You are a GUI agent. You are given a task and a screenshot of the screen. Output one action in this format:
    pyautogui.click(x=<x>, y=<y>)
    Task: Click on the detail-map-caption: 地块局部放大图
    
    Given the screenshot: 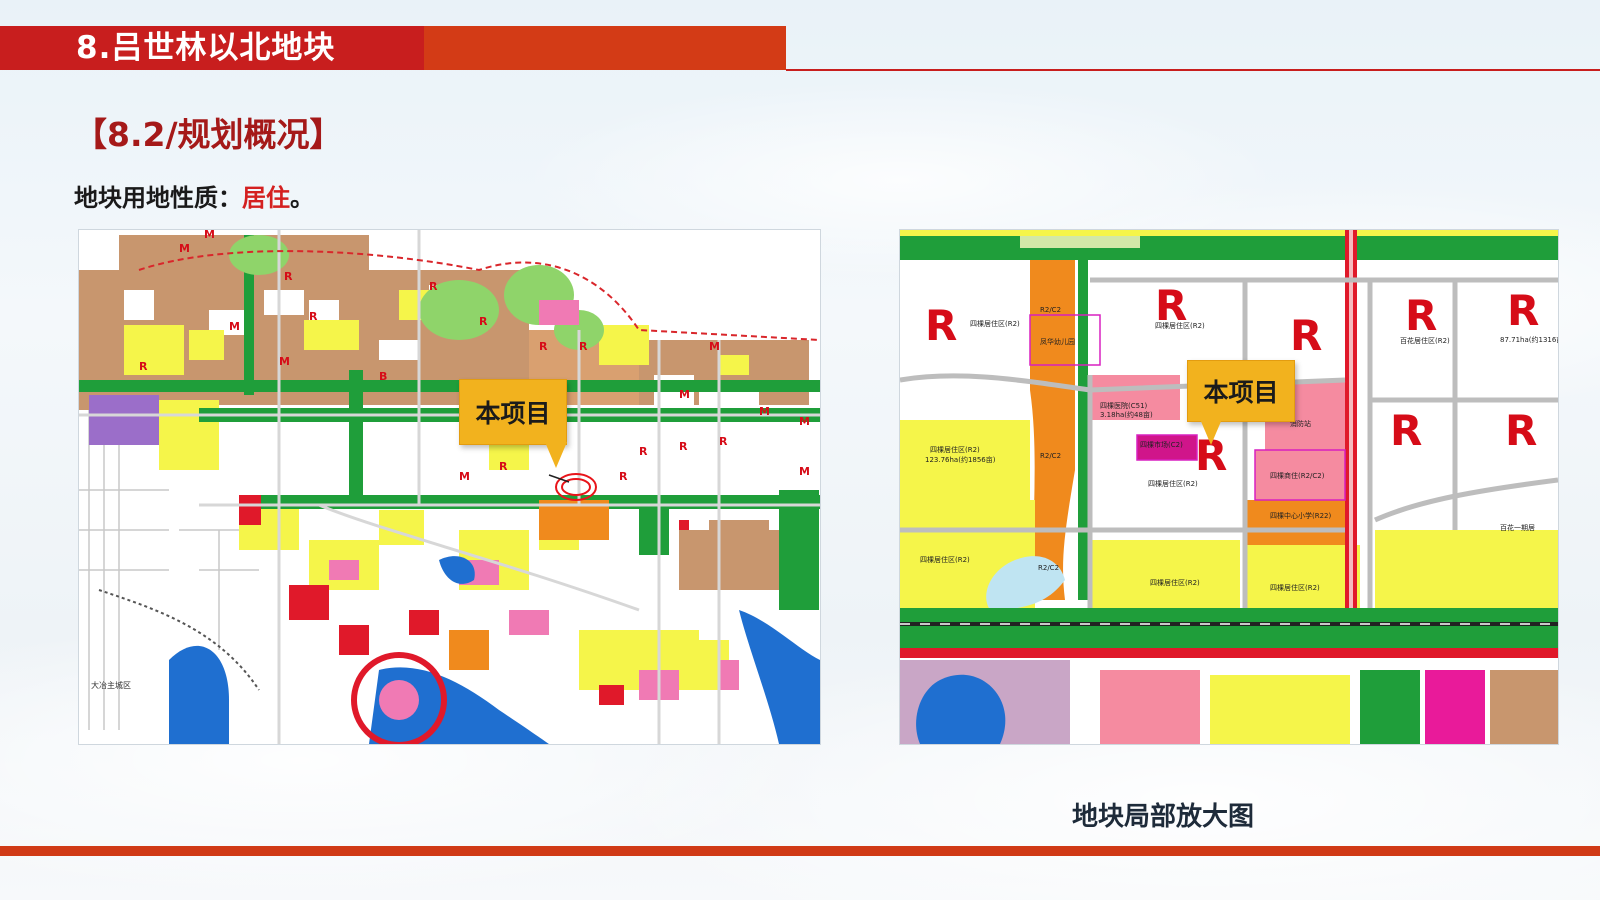 What is the action you would take?
    pyautogui.click(x=1163, y=817)
    